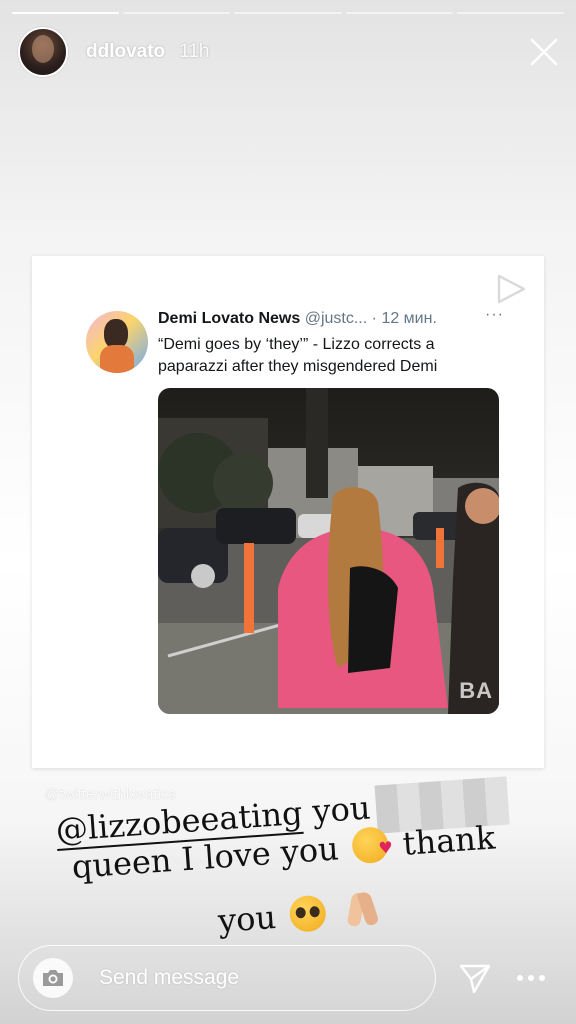 The image size is (576, 1024). What do you see at coordinates (229, 318) in the screenshot?
I see `tweet-author-name: Demi Lovato News` at bounding box center [229, 318].